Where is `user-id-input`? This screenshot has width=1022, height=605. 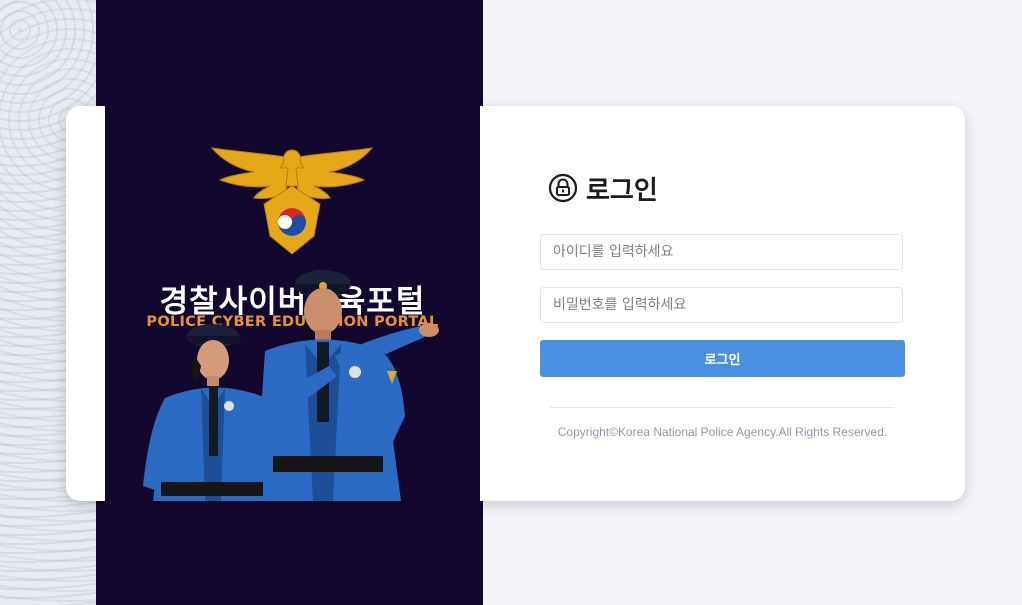 user-id-input is located at coordinates (721, 252).